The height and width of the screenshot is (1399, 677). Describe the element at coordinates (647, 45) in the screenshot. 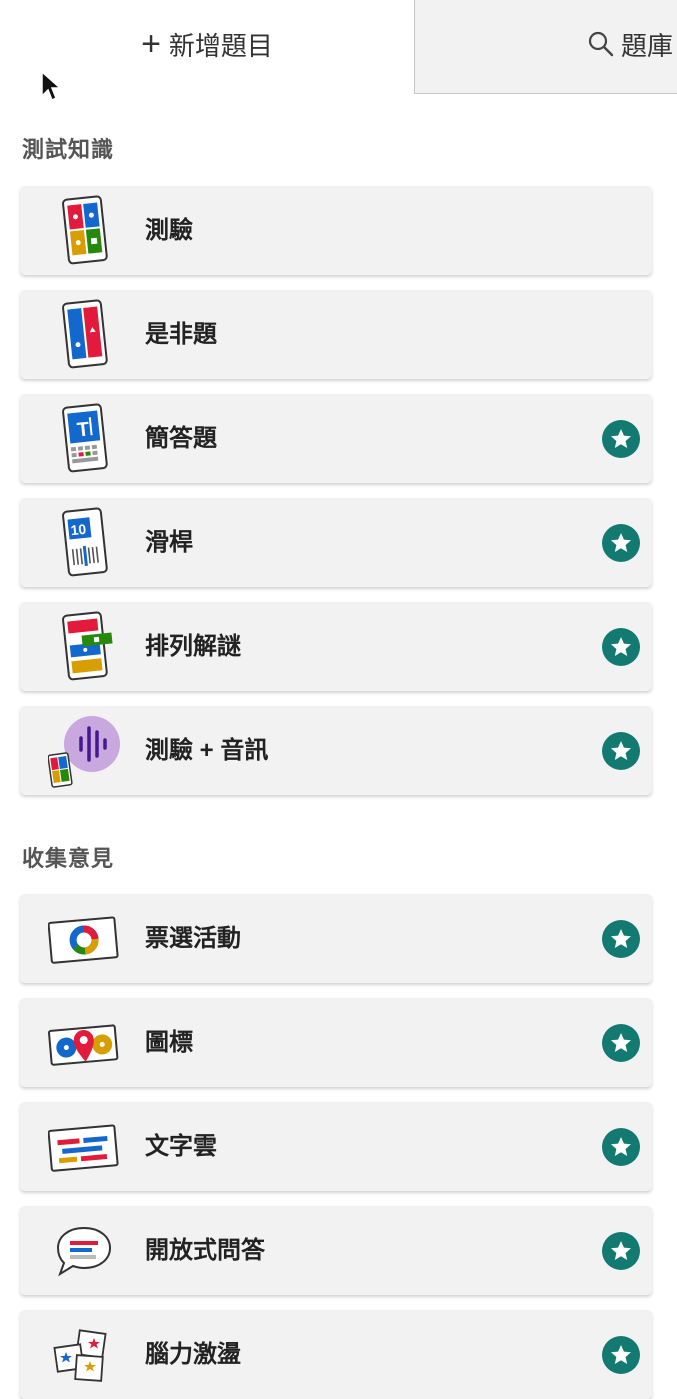

I see `tab-question-bank-label: 題庫` at that location.